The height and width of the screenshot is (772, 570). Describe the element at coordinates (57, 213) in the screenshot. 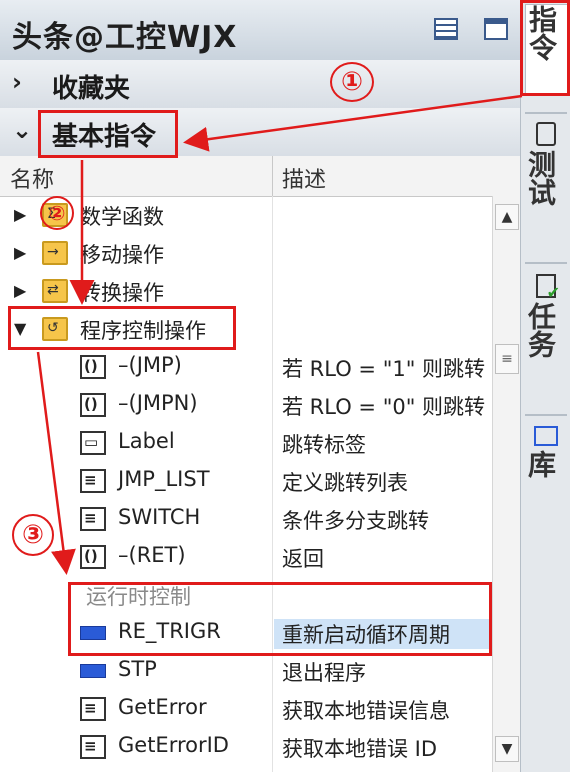

I see `annotation-two: ②` at that location.